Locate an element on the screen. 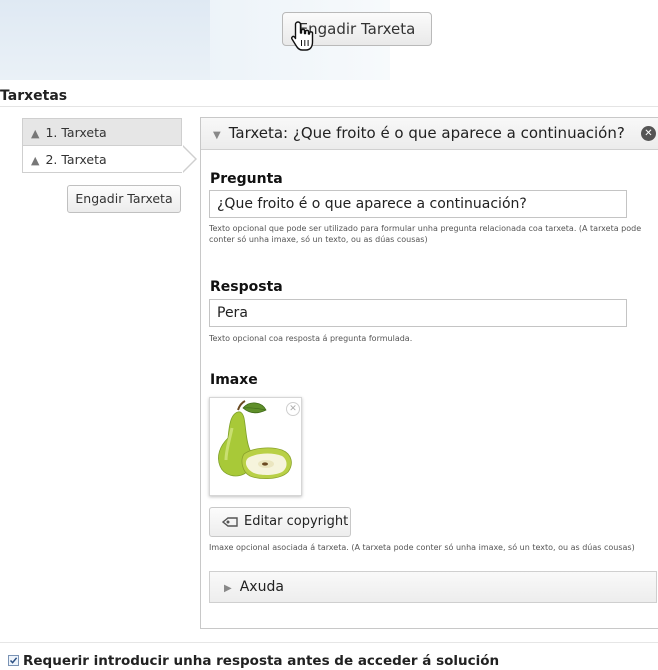 Image resolution: width=658 pixels, height=670 pixels. selection-arrow-inner is located at coordinates (188, 159).